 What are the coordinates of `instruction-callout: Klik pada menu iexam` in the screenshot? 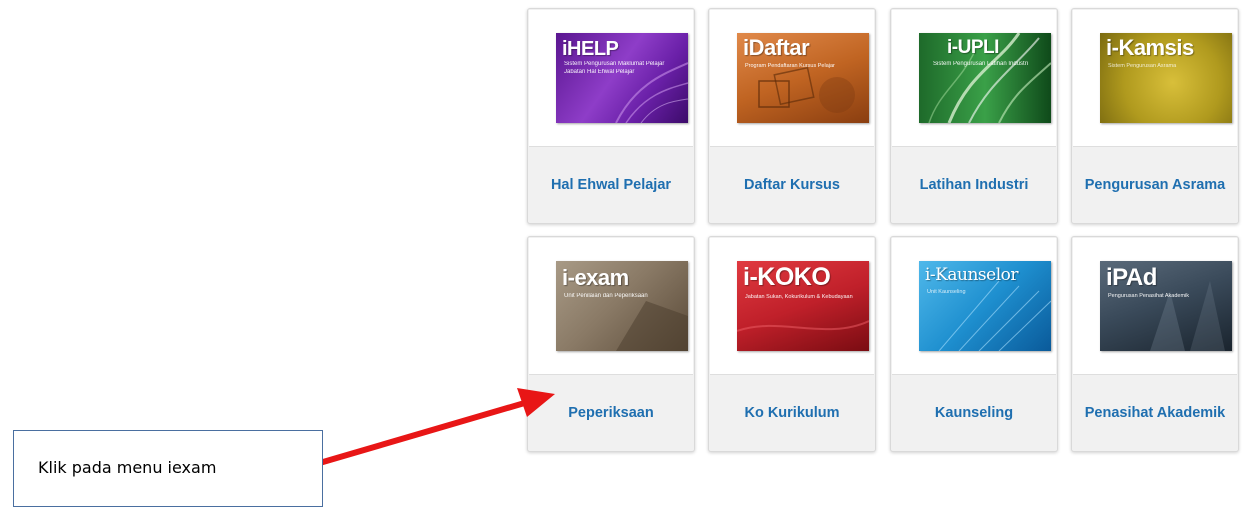 It's located at (168, 468).